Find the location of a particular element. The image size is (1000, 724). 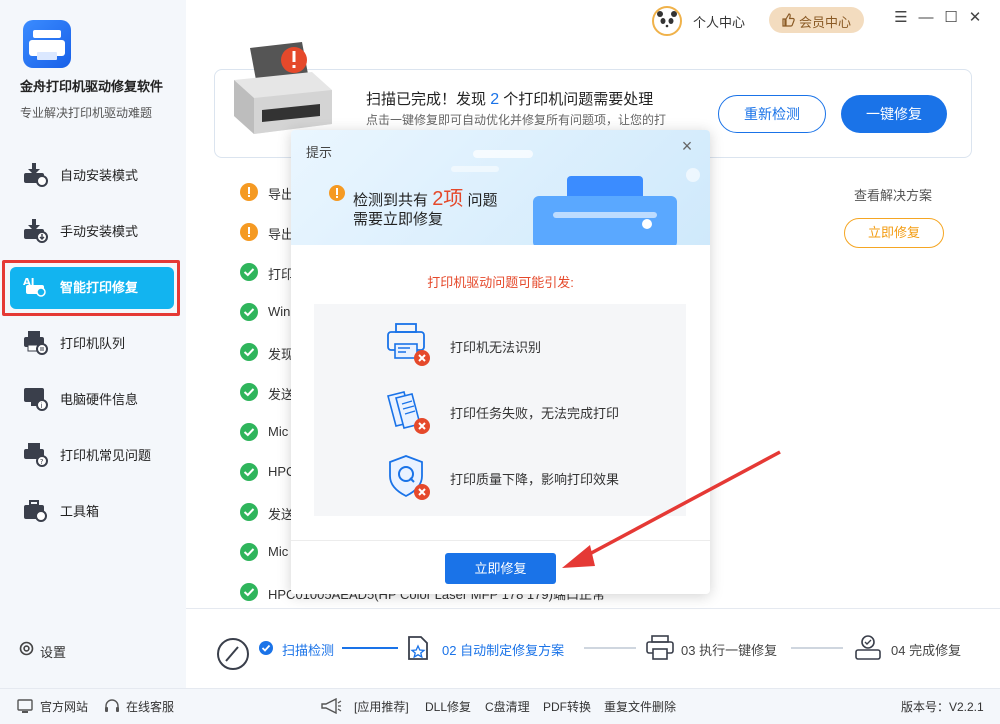

issue-label: 打印机无法识别 is located at coordinates (496, 347).